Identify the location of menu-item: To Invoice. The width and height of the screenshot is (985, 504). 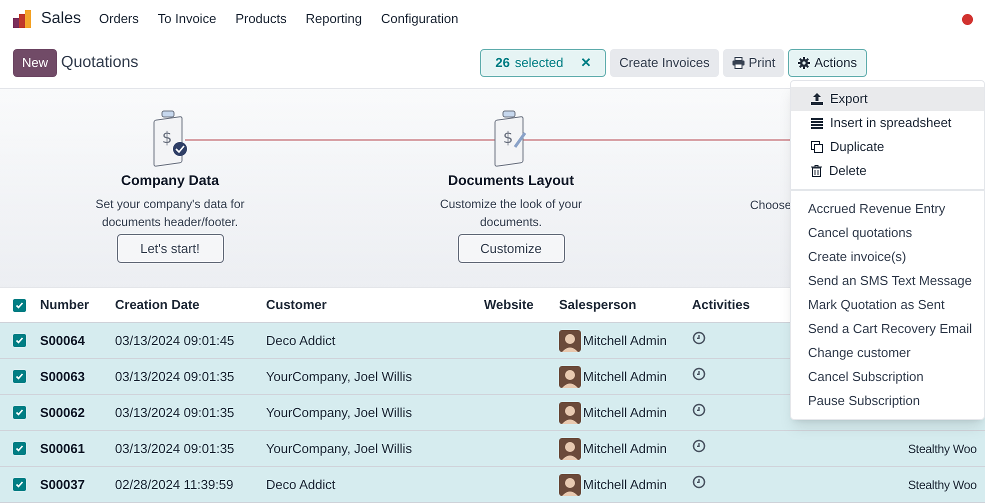
(187, 19).